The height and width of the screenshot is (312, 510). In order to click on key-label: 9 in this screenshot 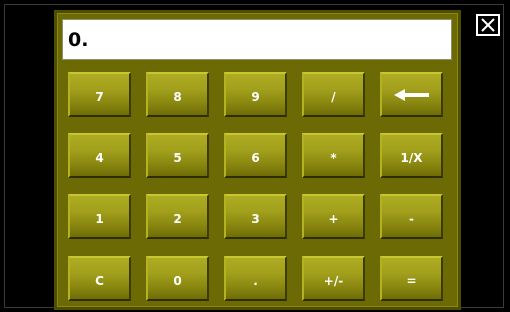, I will do `click(255, 97)`.